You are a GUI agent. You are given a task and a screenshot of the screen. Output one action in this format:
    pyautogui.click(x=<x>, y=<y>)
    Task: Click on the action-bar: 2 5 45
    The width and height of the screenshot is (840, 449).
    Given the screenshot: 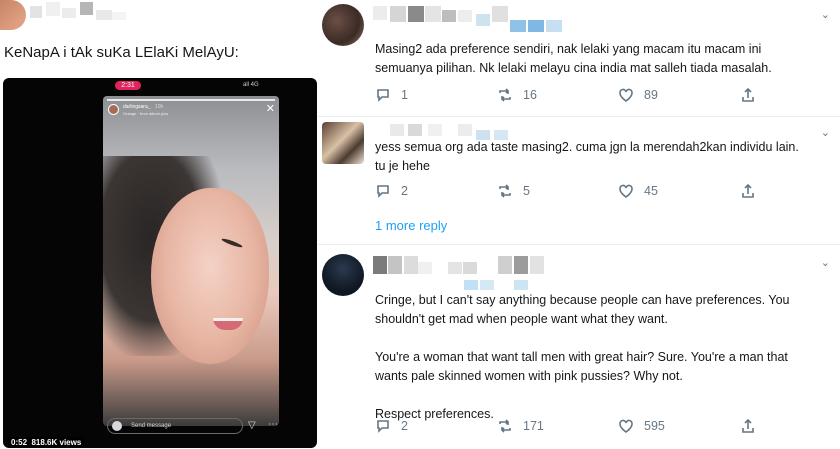 What is the action you would take?
    pyautogui.click(x=585, y=191)
    